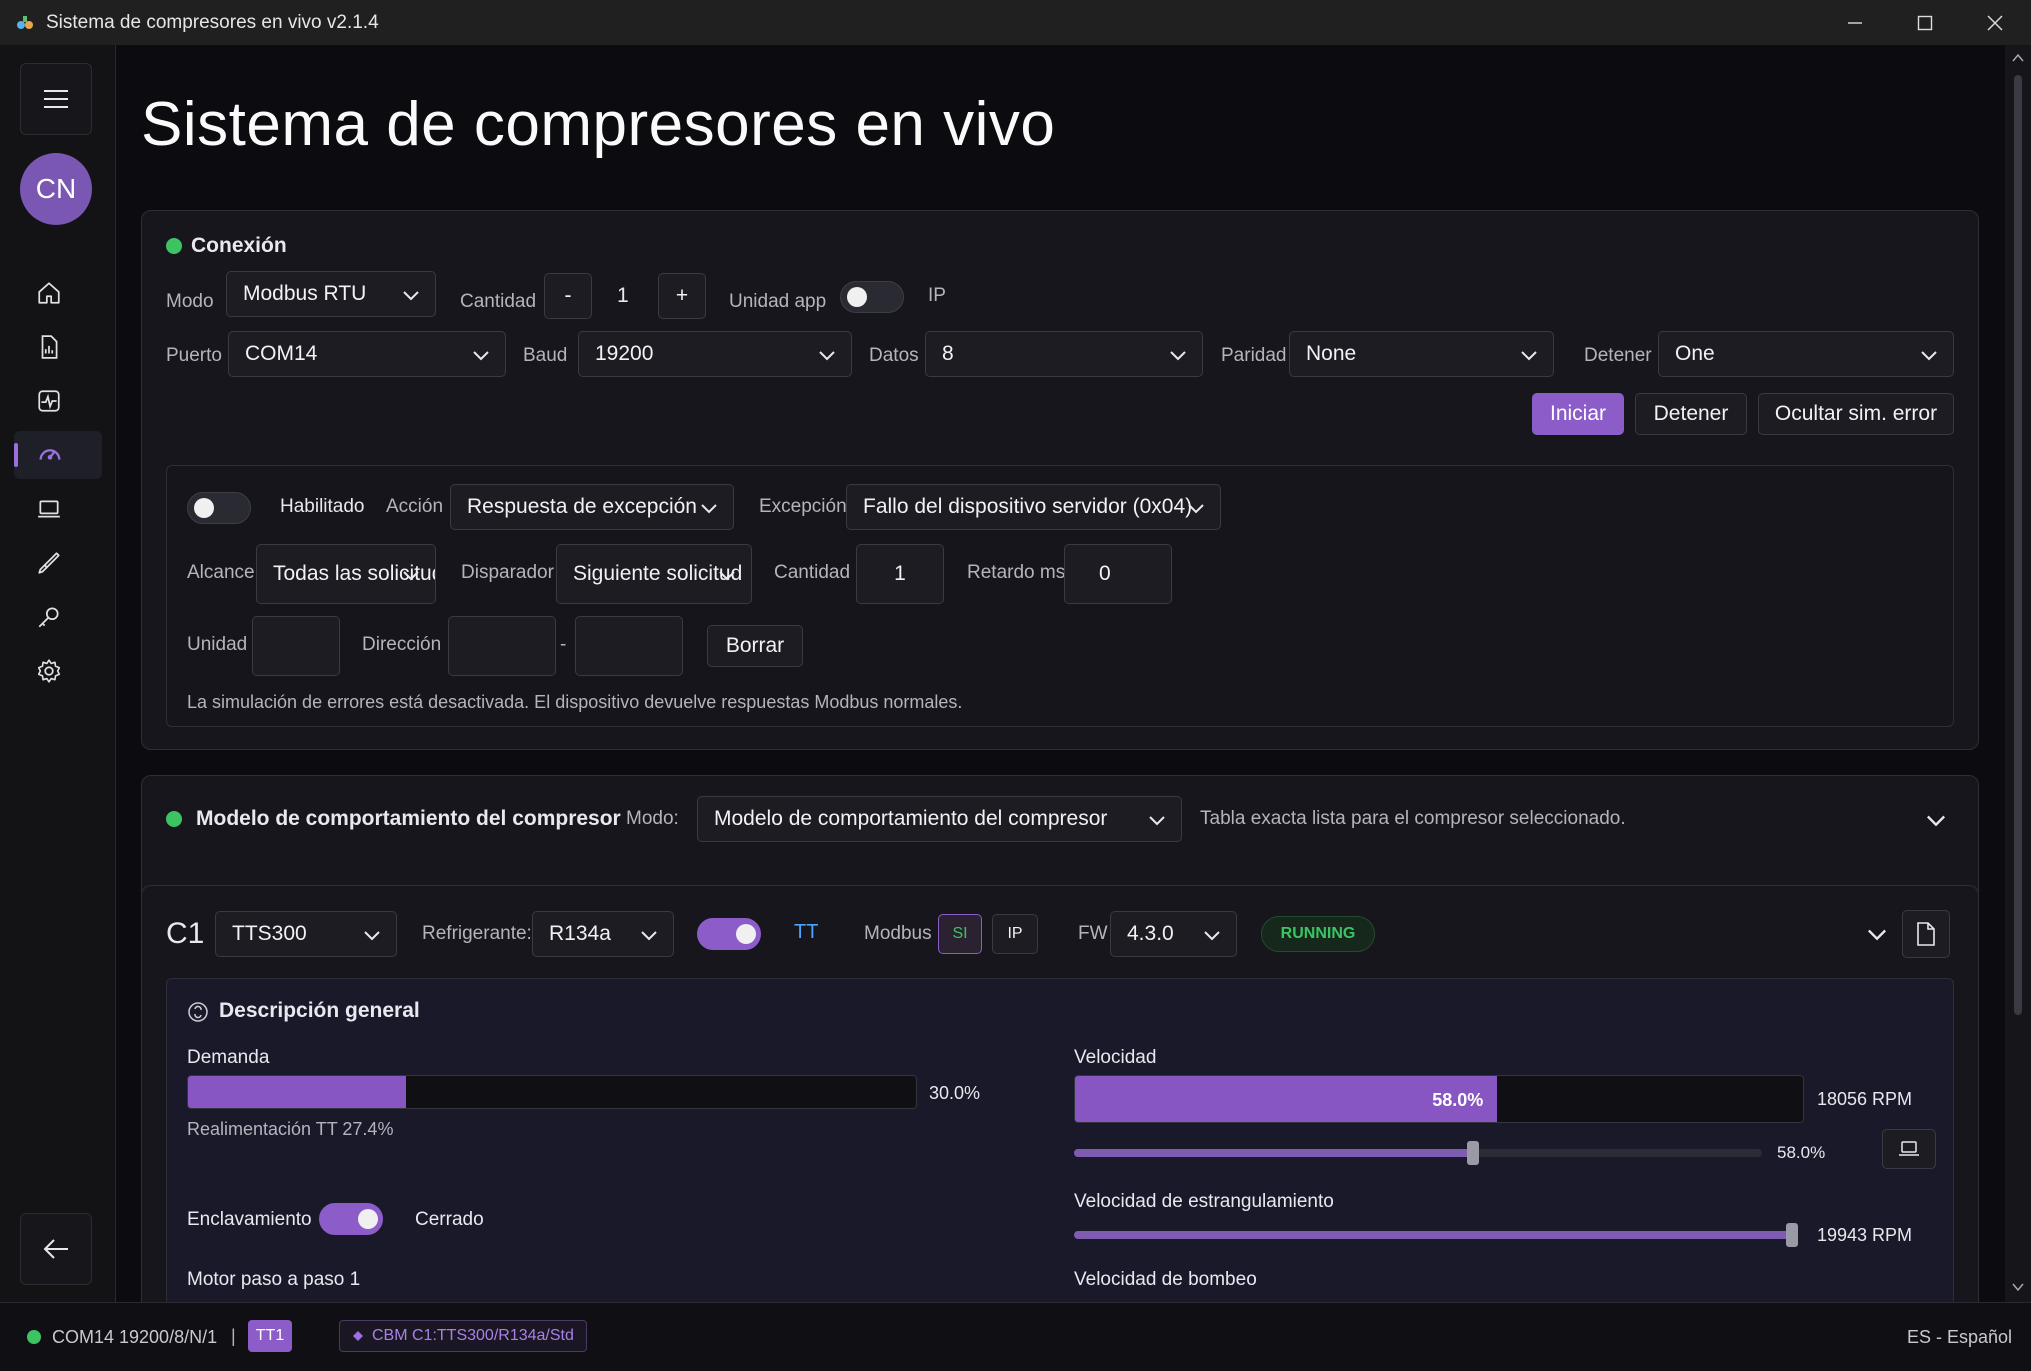 The width and height of the screenshot is (2031, 1371). Describe the element at coordinates (1458, 1100) in the screenshot. I see `speed-bar-text: 58.0%` at that location.